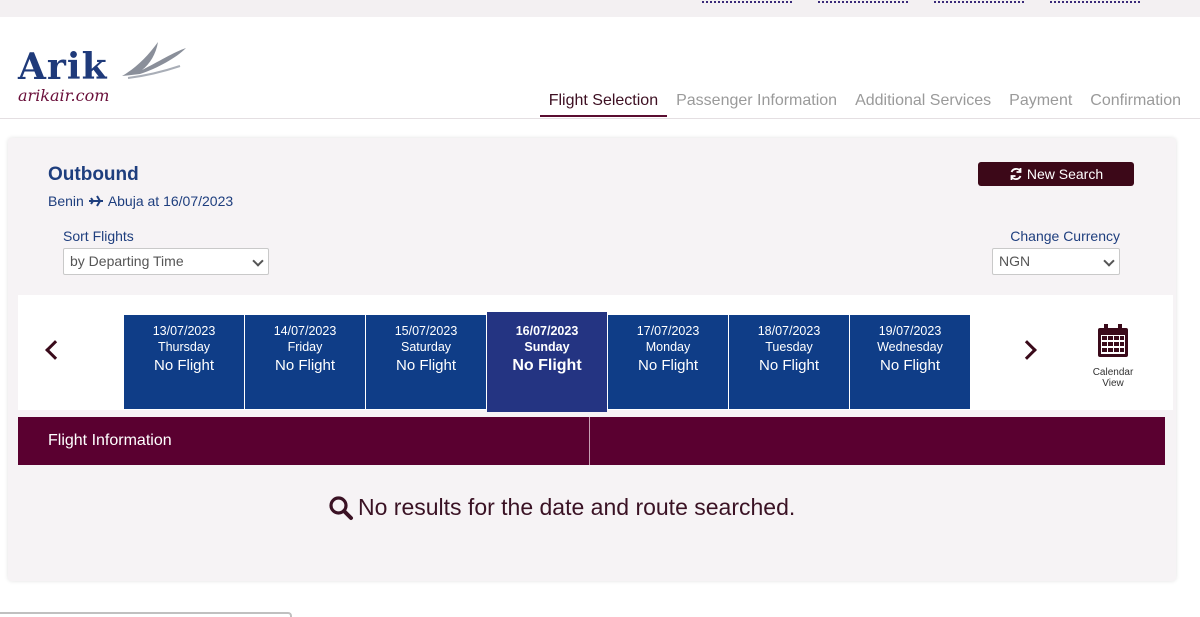 The height and width of the screenshot is (617, 1200). I want to click on date-tab: 19/07/2023 Wednesday No Flight, so click(910, 362).